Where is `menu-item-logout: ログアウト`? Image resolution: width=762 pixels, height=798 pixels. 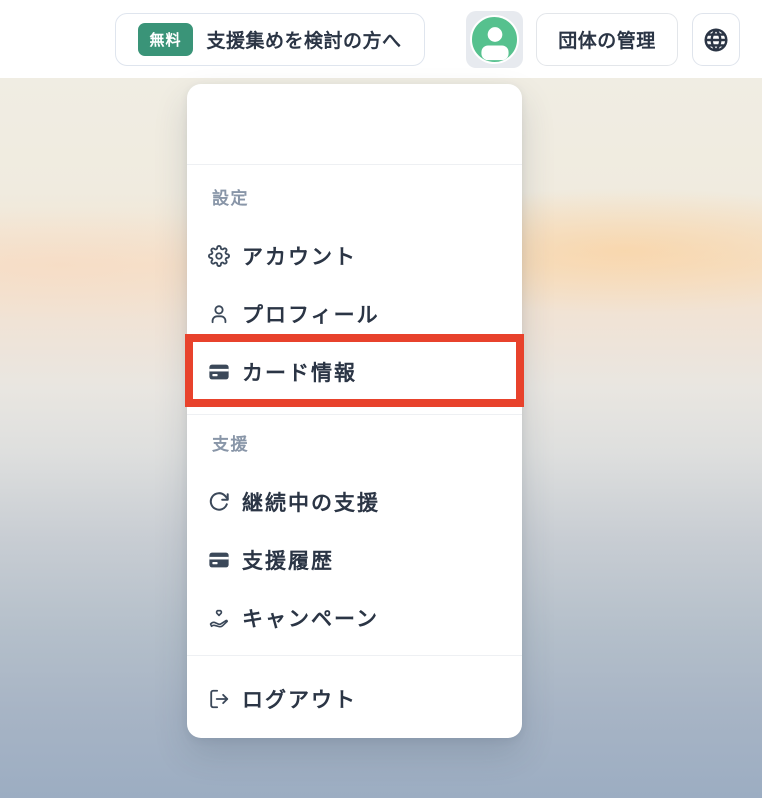 menu-item-logout: ログアウト is located at coordinates (354, 699).